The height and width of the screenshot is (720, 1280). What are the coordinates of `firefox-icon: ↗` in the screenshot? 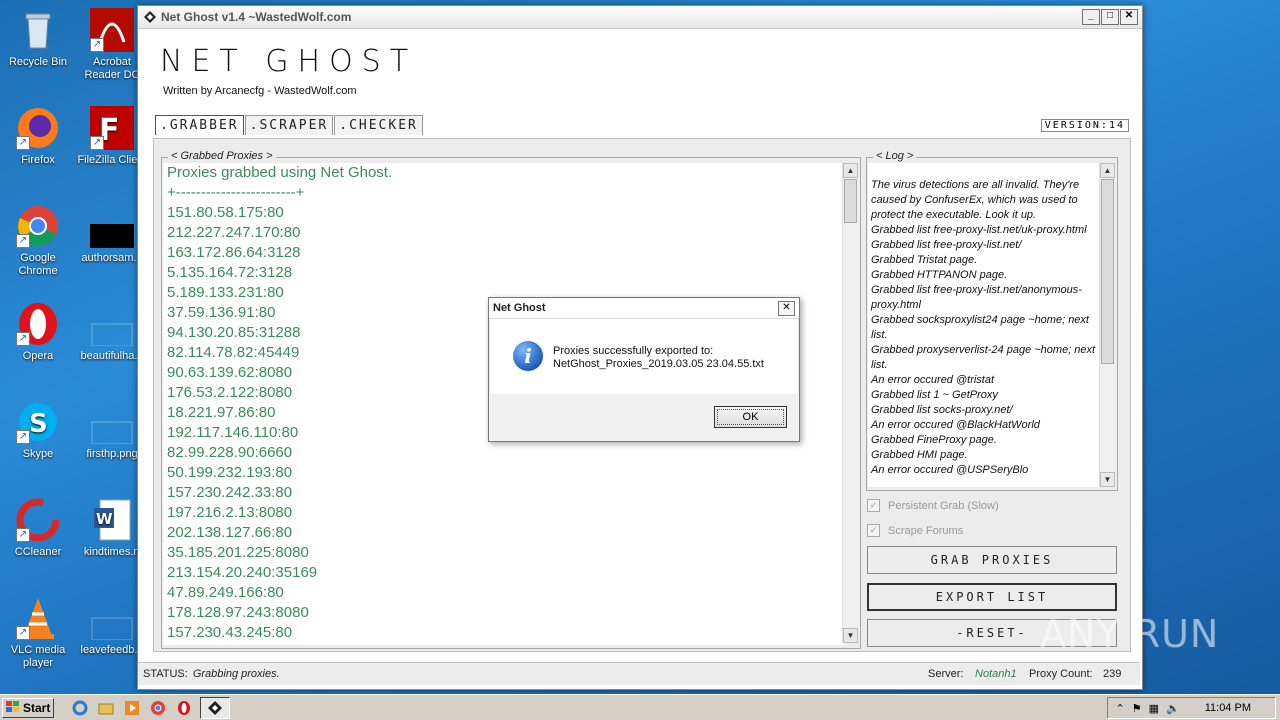 It's located at (38, 128).